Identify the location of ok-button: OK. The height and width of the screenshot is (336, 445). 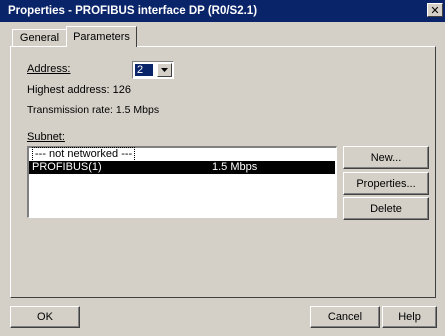
(45, 317).